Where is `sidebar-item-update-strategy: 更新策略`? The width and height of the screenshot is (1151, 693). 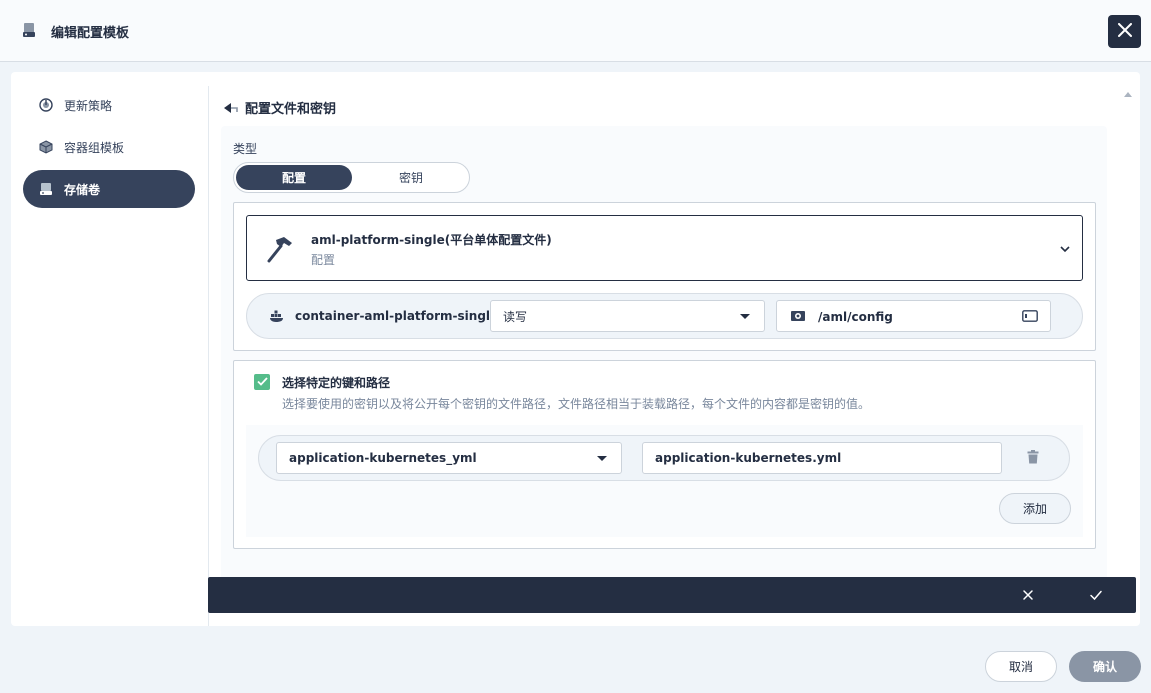 sidebar-item-update-strategy: 更新策略 is located at coordinates (109, 105).